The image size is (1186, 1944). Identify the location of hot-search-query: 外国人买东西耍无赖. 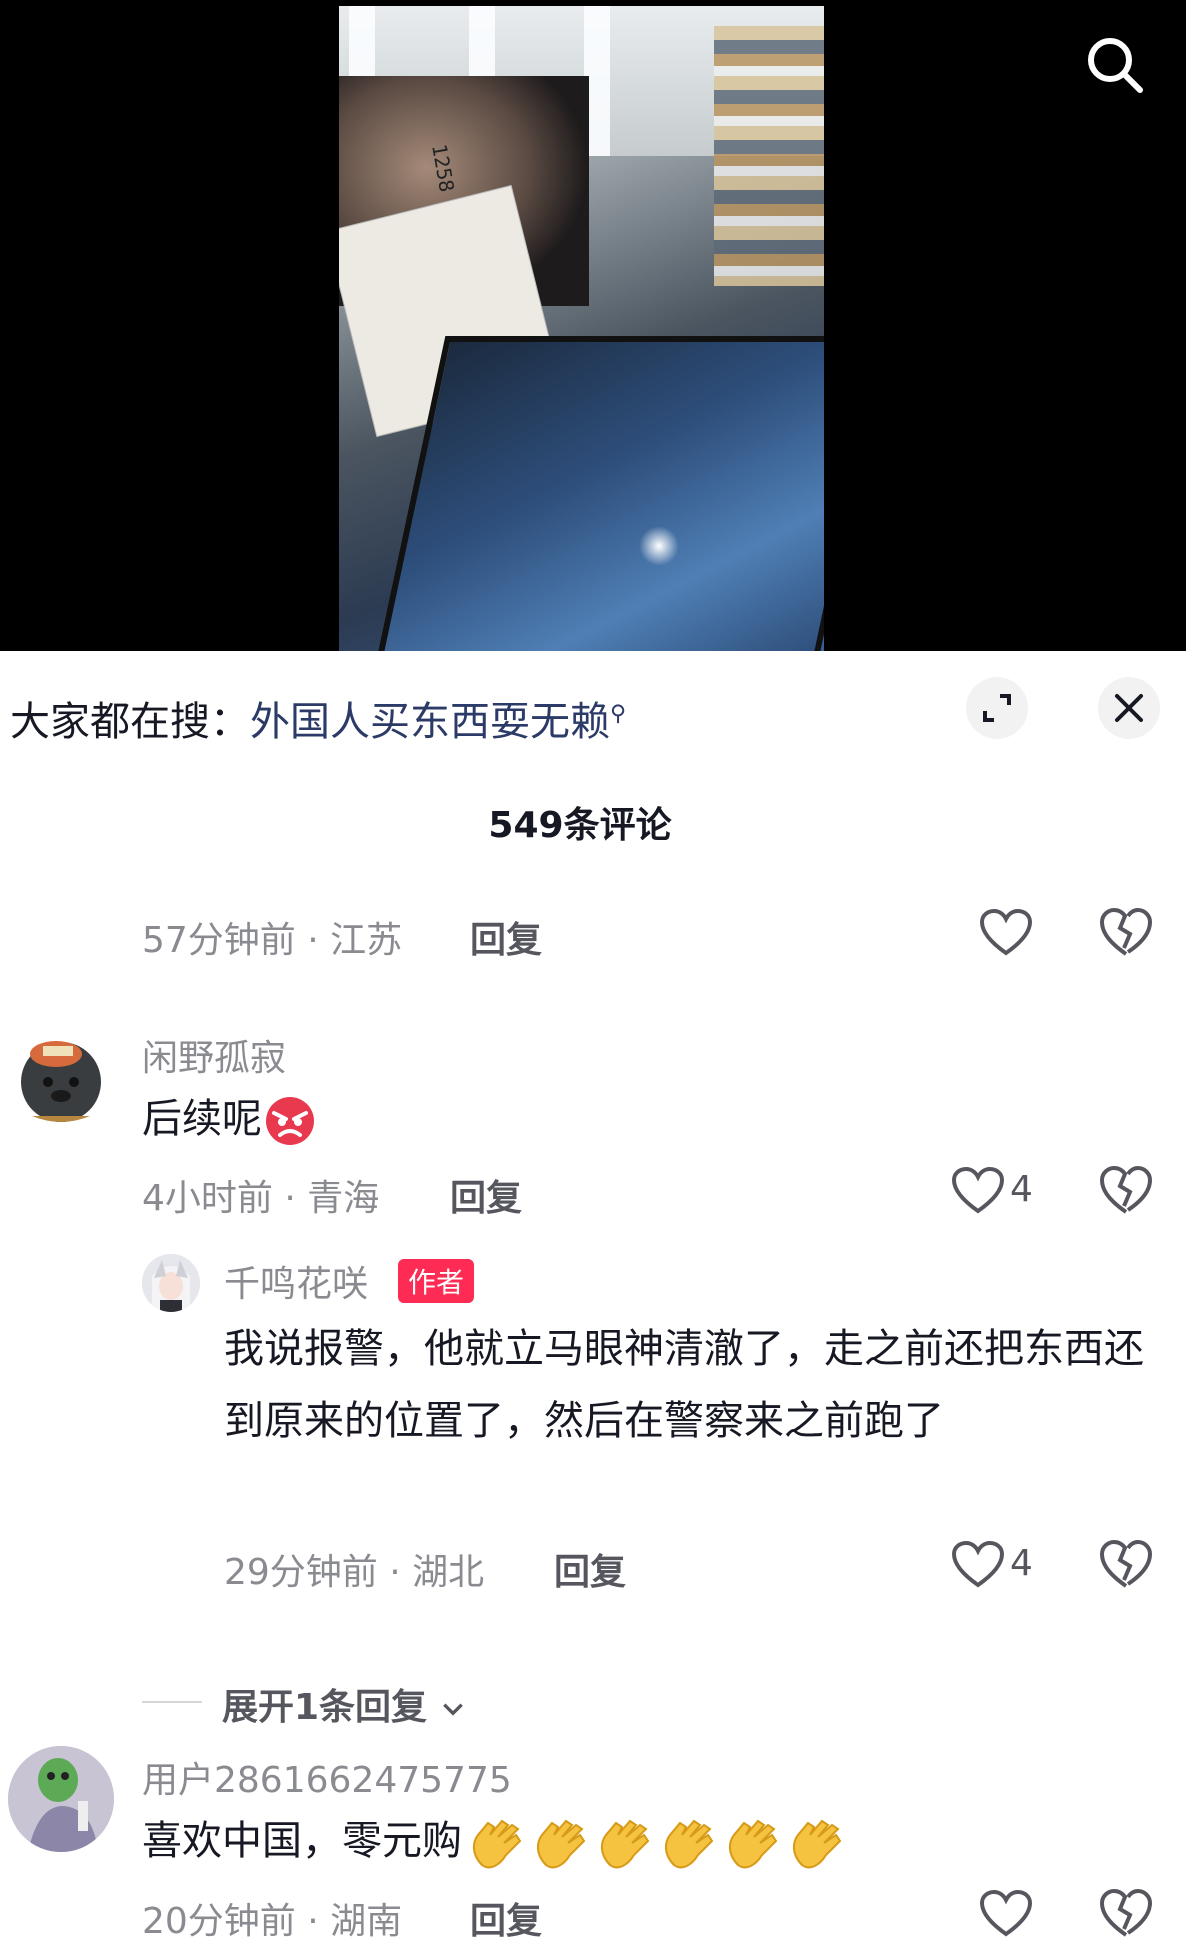
(430, 722).